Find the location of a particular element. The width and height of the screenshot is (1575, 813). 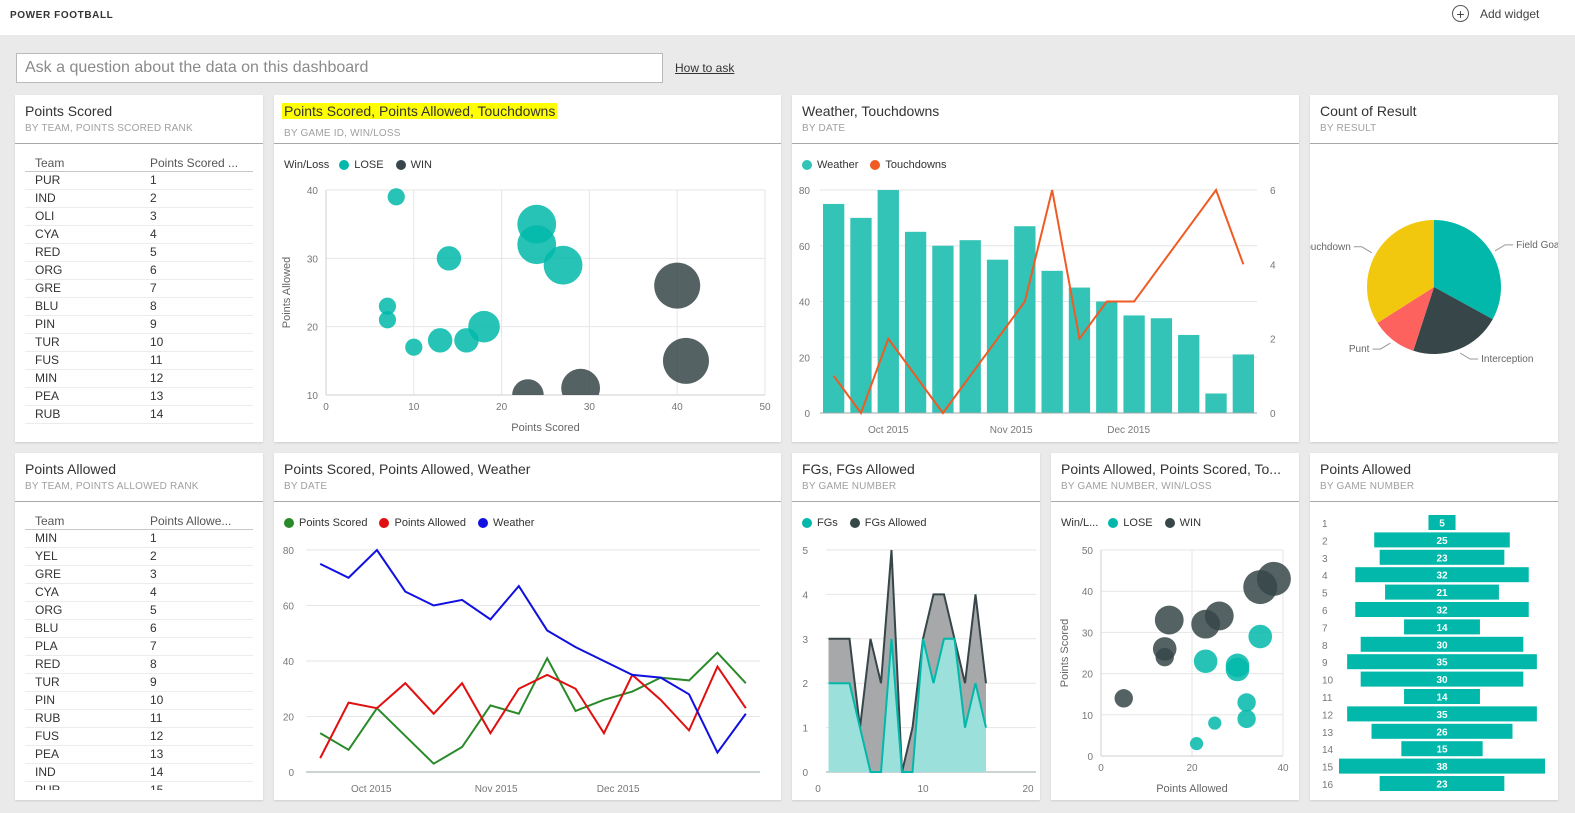

combo-chart: 0 20 40 60 80 0 2 4 6 Oct 2015 Nov 2015 Dec 2015 is located at coordinates (1045, 293).